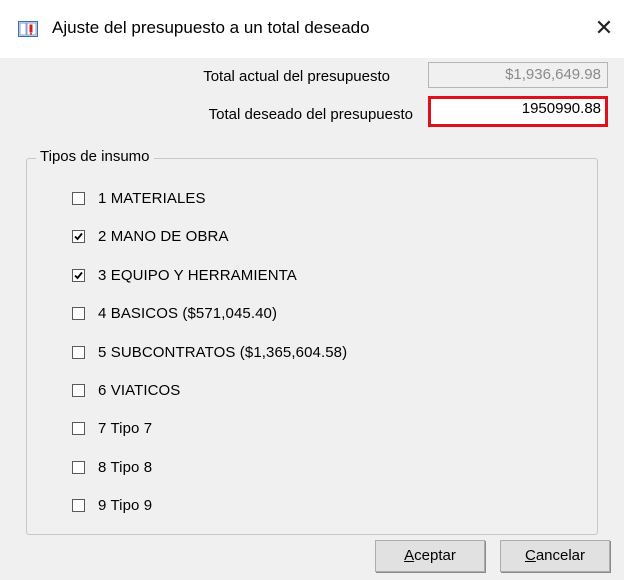 Image resolution: width=624 pixels, height=580 pixels. What do you see at coordinates (604, 28) in the screenshot?
I see `close-icon: ✕` at bounding box center [604, 28].